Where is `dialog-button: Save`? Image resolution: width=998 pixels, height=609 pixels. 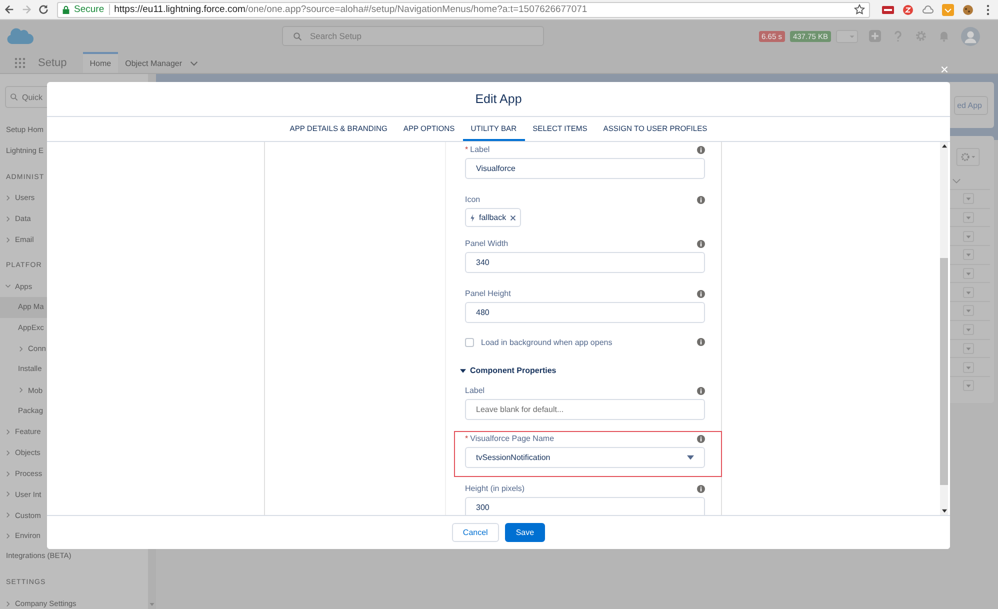
dialog-button: Save is located at coordinates (525, 532).